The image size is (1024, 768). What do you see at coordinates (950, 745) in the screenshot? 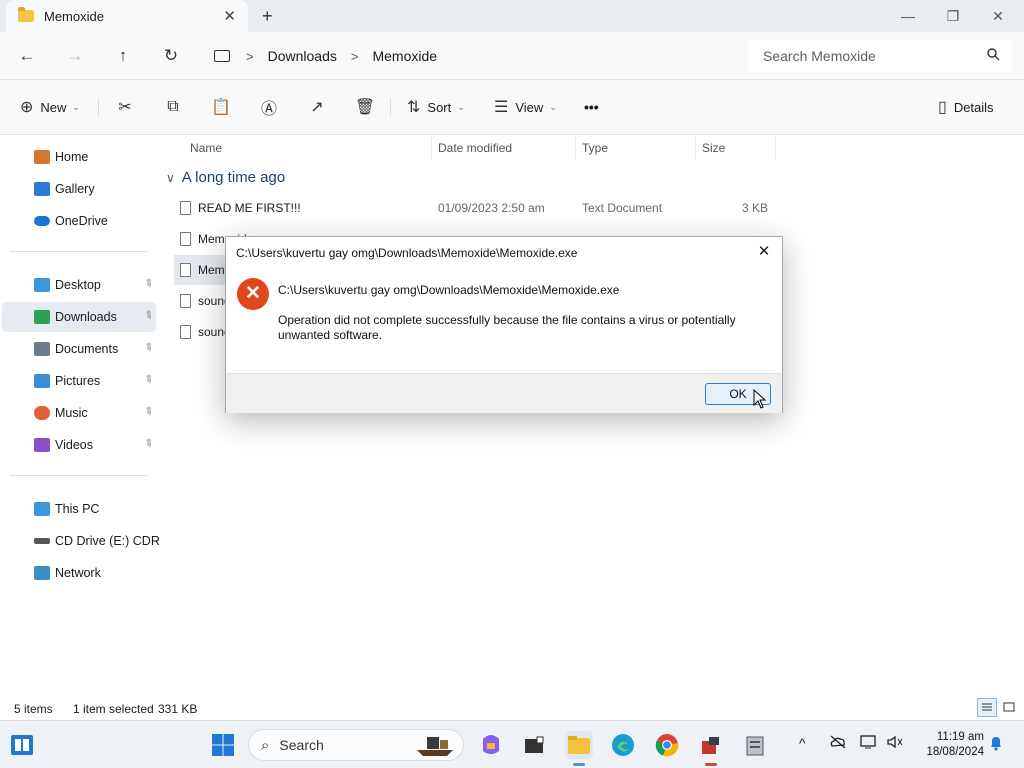
I see `clock: 11:19 am 18/08/2024` at bounding box center [950, 745].